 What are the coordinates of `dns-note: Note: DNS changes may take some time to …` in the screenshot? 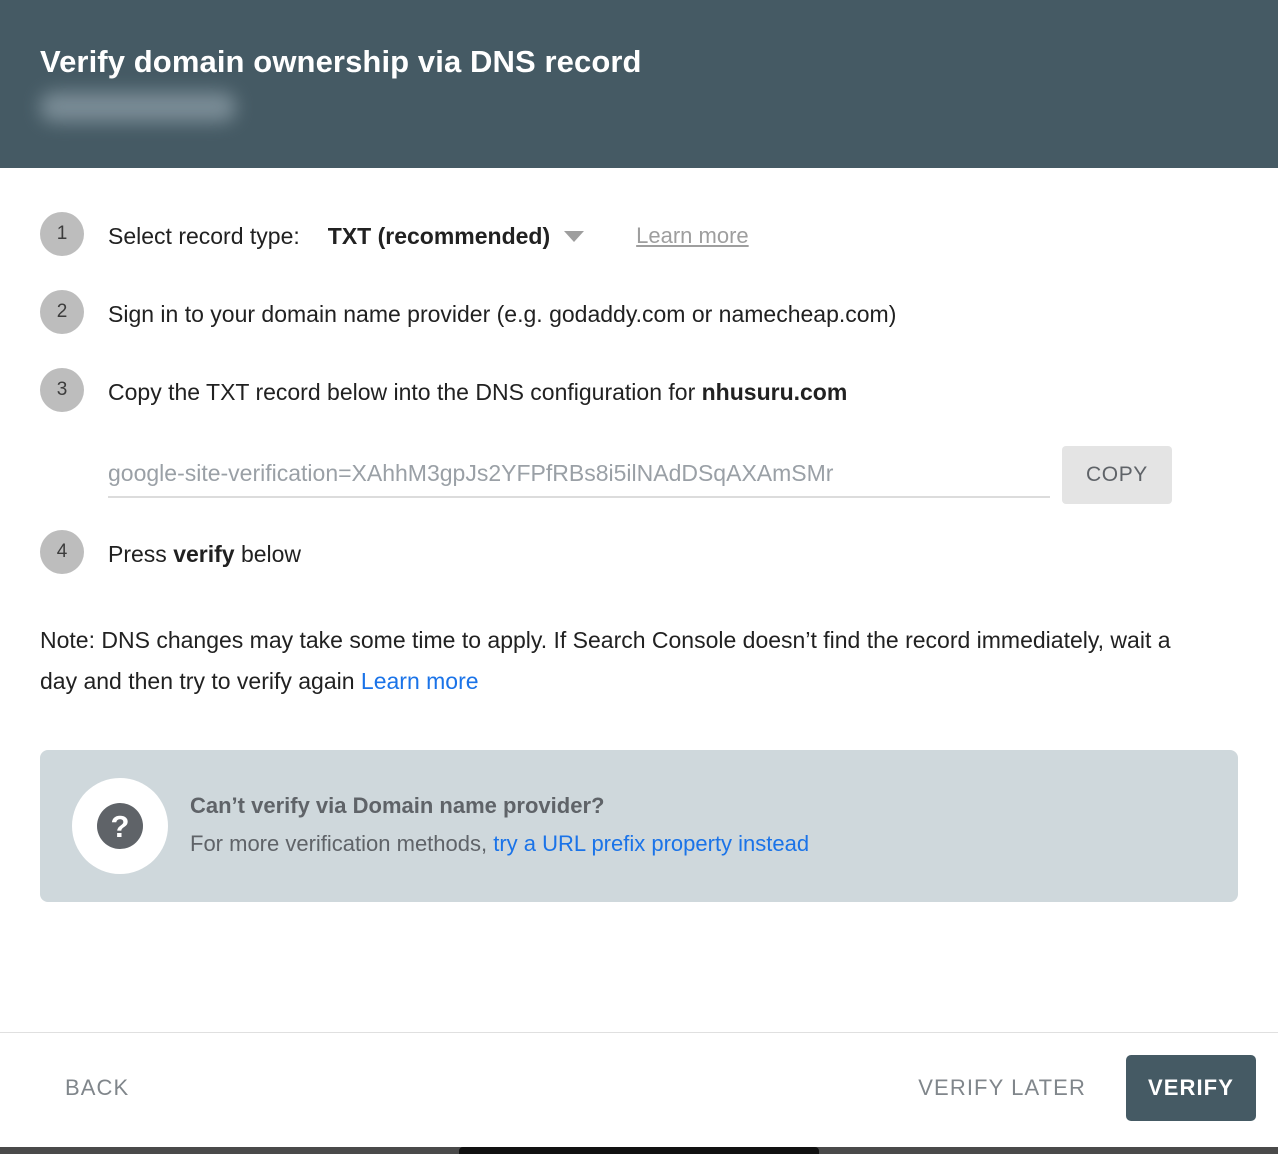 It's located at (615, 661).